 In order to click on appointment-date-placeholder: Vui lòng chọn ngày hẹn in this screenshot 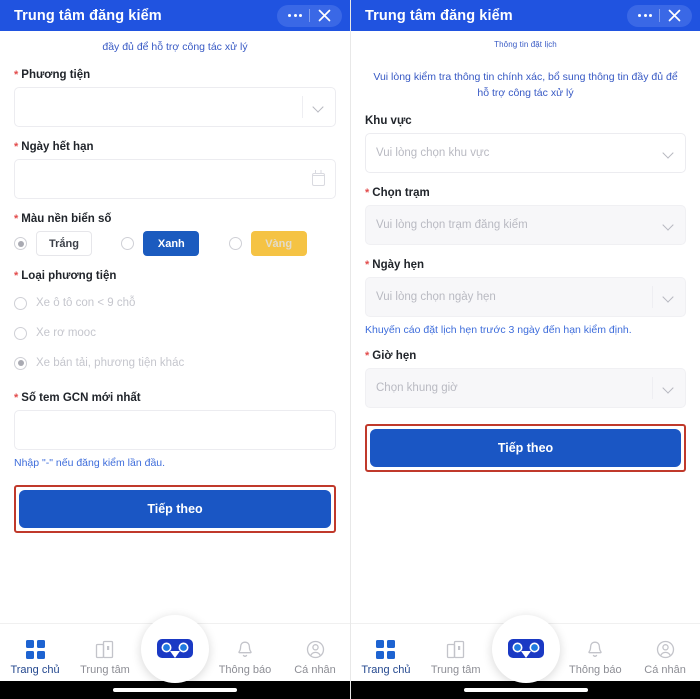, I will do `click(436, 297)`.